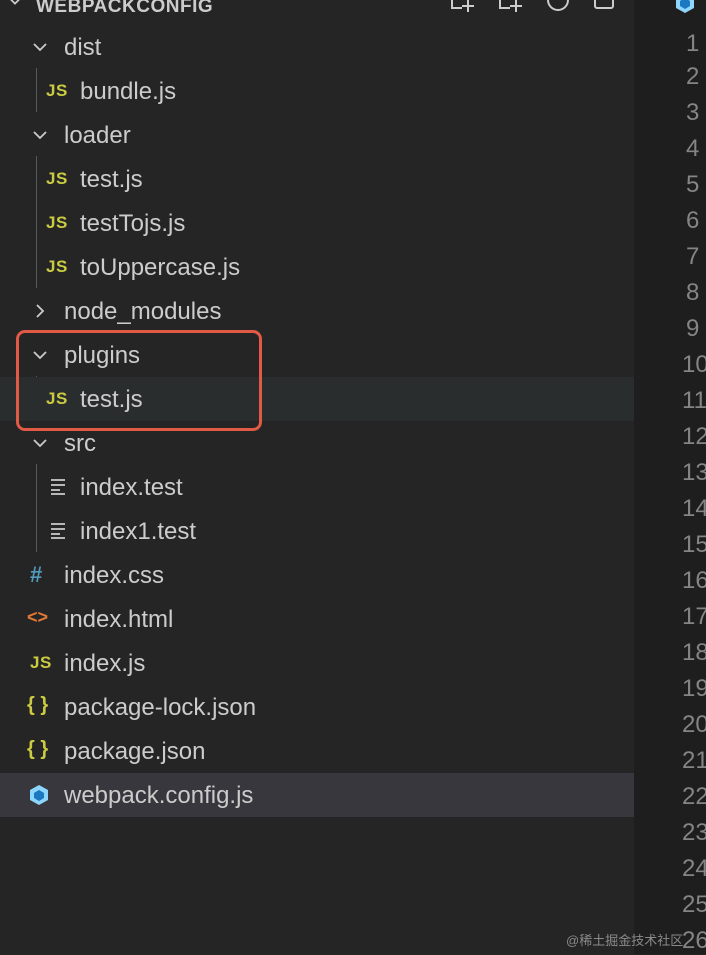  Describe the element at coordinates (693, 184) in the screenshot. I see `line-number: 5` at that location.